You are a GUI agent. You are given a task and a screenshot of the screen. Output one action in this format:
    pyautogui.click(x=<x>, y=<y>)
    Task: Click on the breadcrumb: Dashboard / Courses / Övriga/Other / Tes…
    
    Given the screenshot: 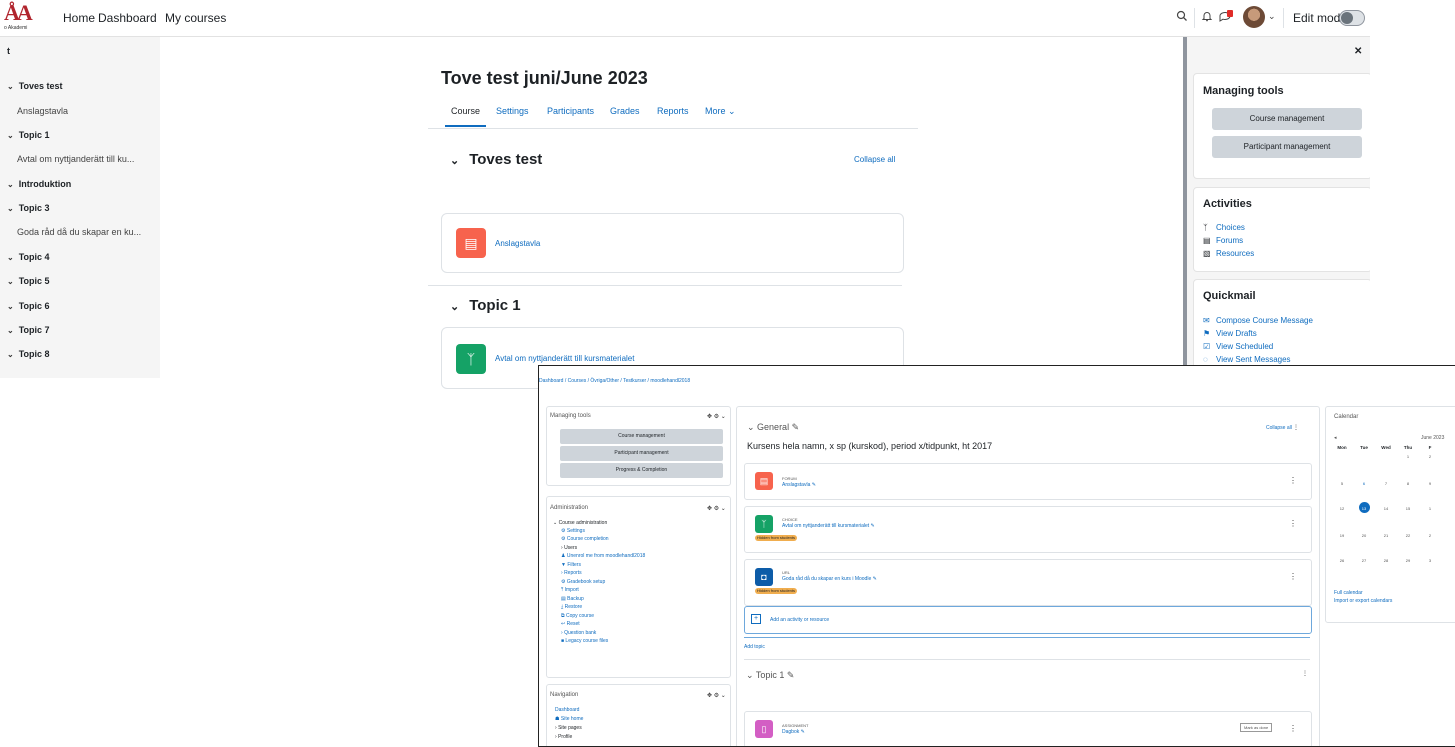 What is the action you would take?
    pyautogui.click(x=614, y=381)
    